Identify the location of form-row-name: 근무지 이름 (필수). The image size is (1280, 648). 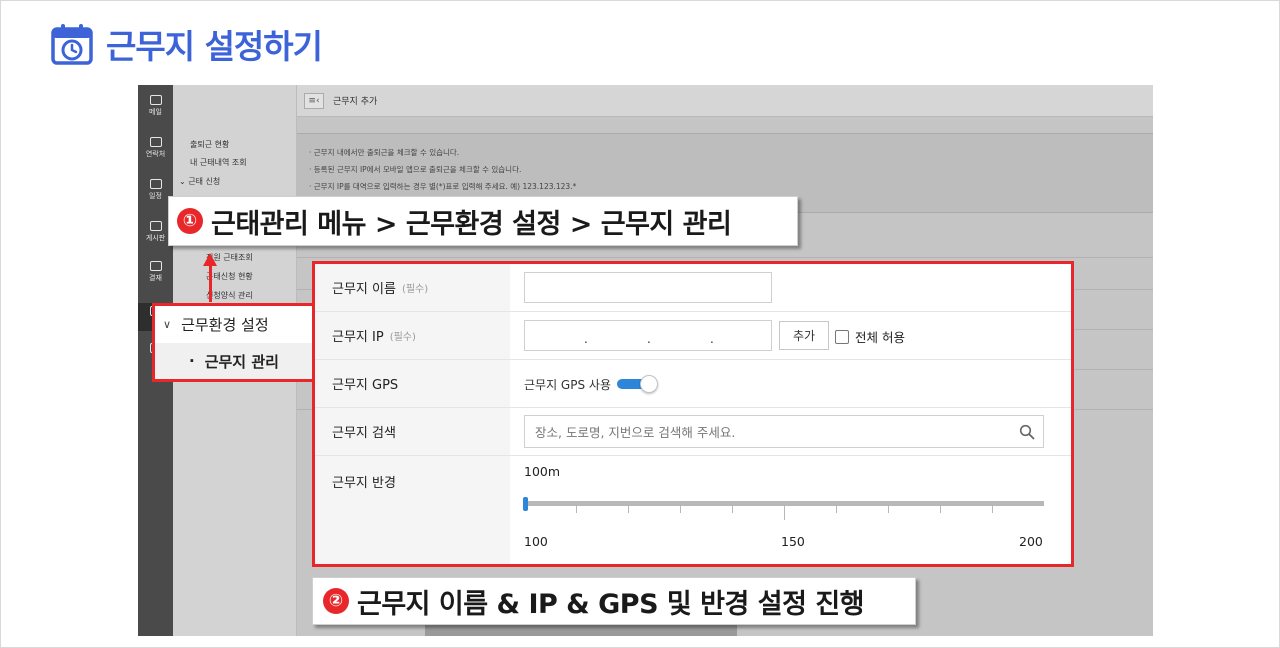
(693, 288).